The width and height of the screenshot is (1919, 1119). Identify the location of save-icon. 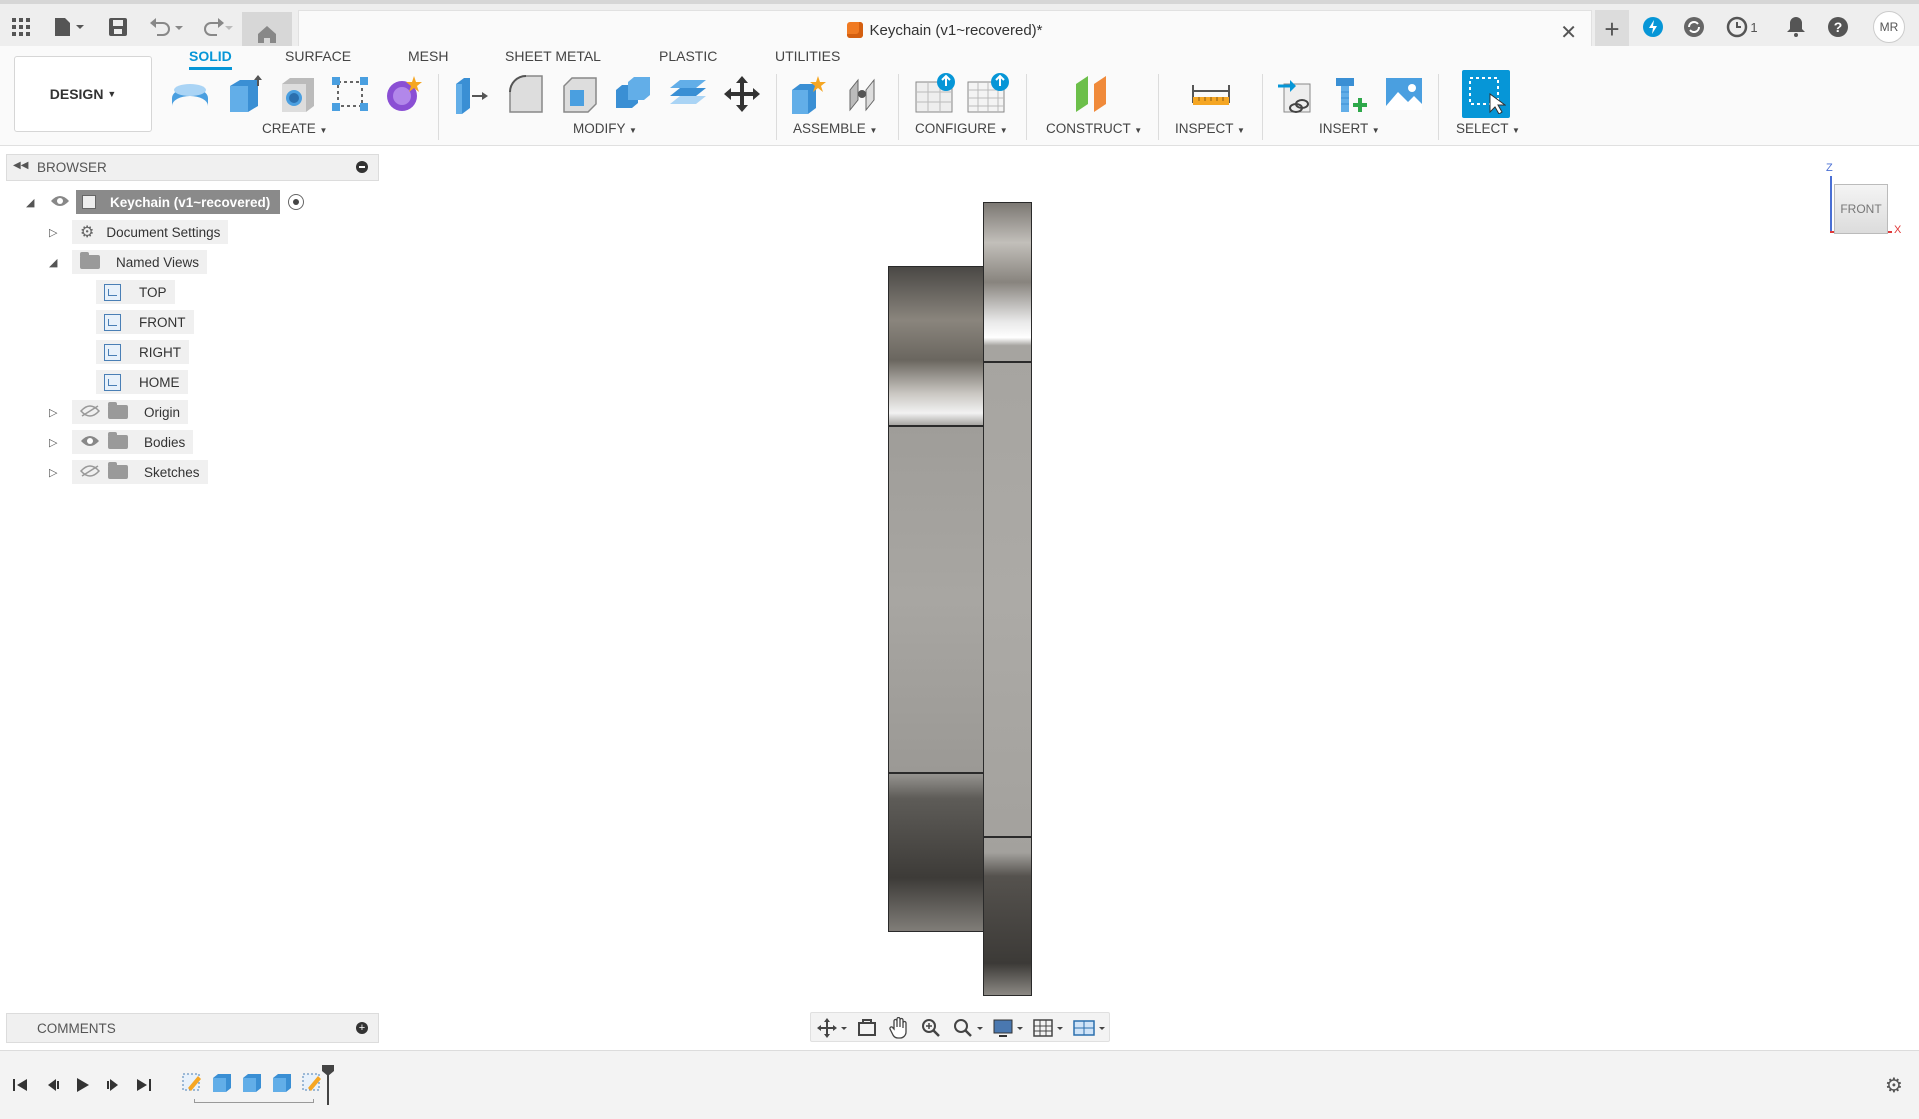
(118, 27).